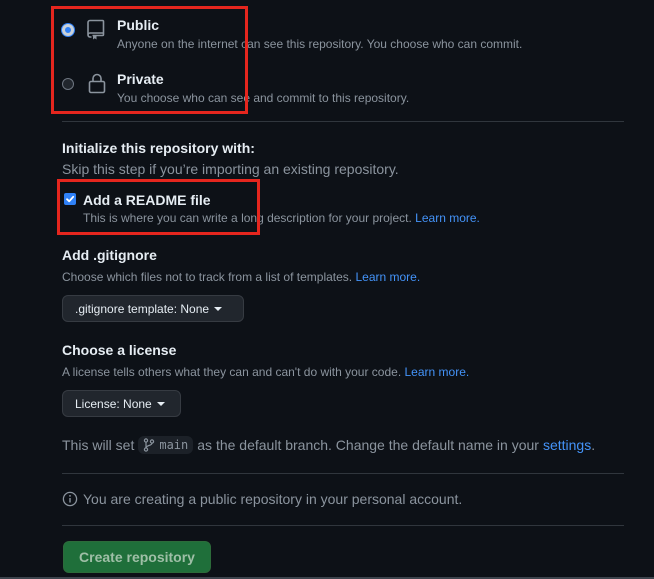 Image resolution: width=654 pixels, height=579 pixels. Describe the element at coordinates (140, 79) in the screenshot. I see `private-title: Private` at that location.